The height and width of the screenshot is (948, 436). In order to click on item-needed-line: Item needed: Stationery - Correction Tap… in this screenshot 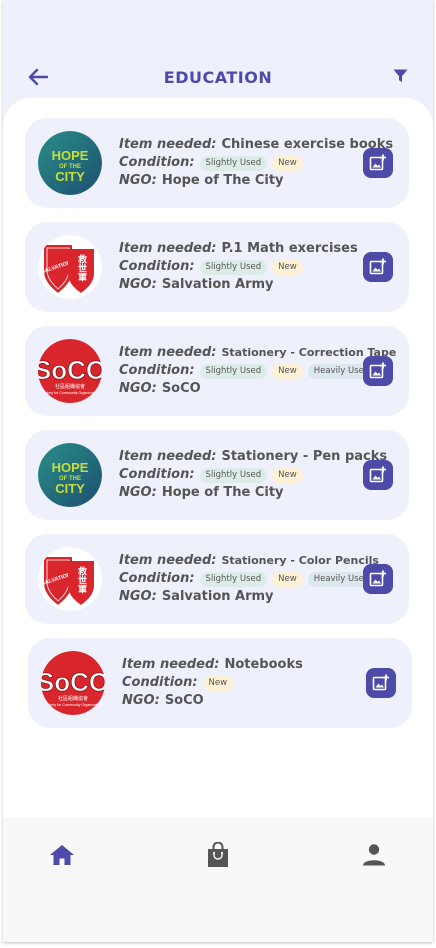, I will do `click(257, 353)`.